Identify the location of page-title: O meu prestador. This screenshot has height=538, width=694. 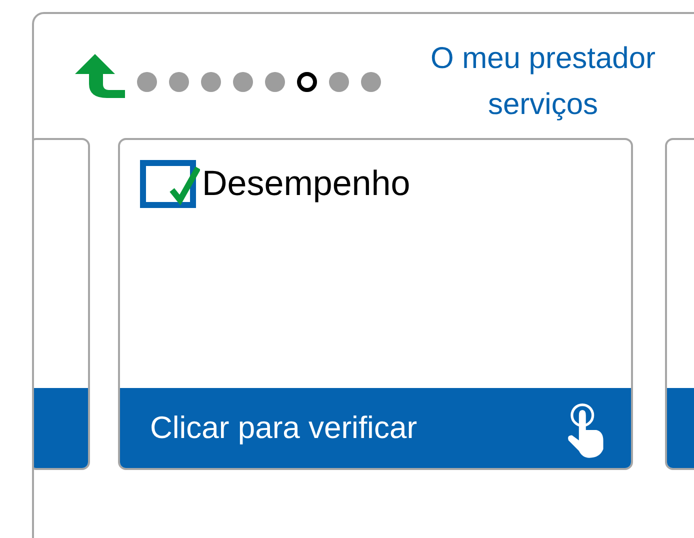
(543, 59).